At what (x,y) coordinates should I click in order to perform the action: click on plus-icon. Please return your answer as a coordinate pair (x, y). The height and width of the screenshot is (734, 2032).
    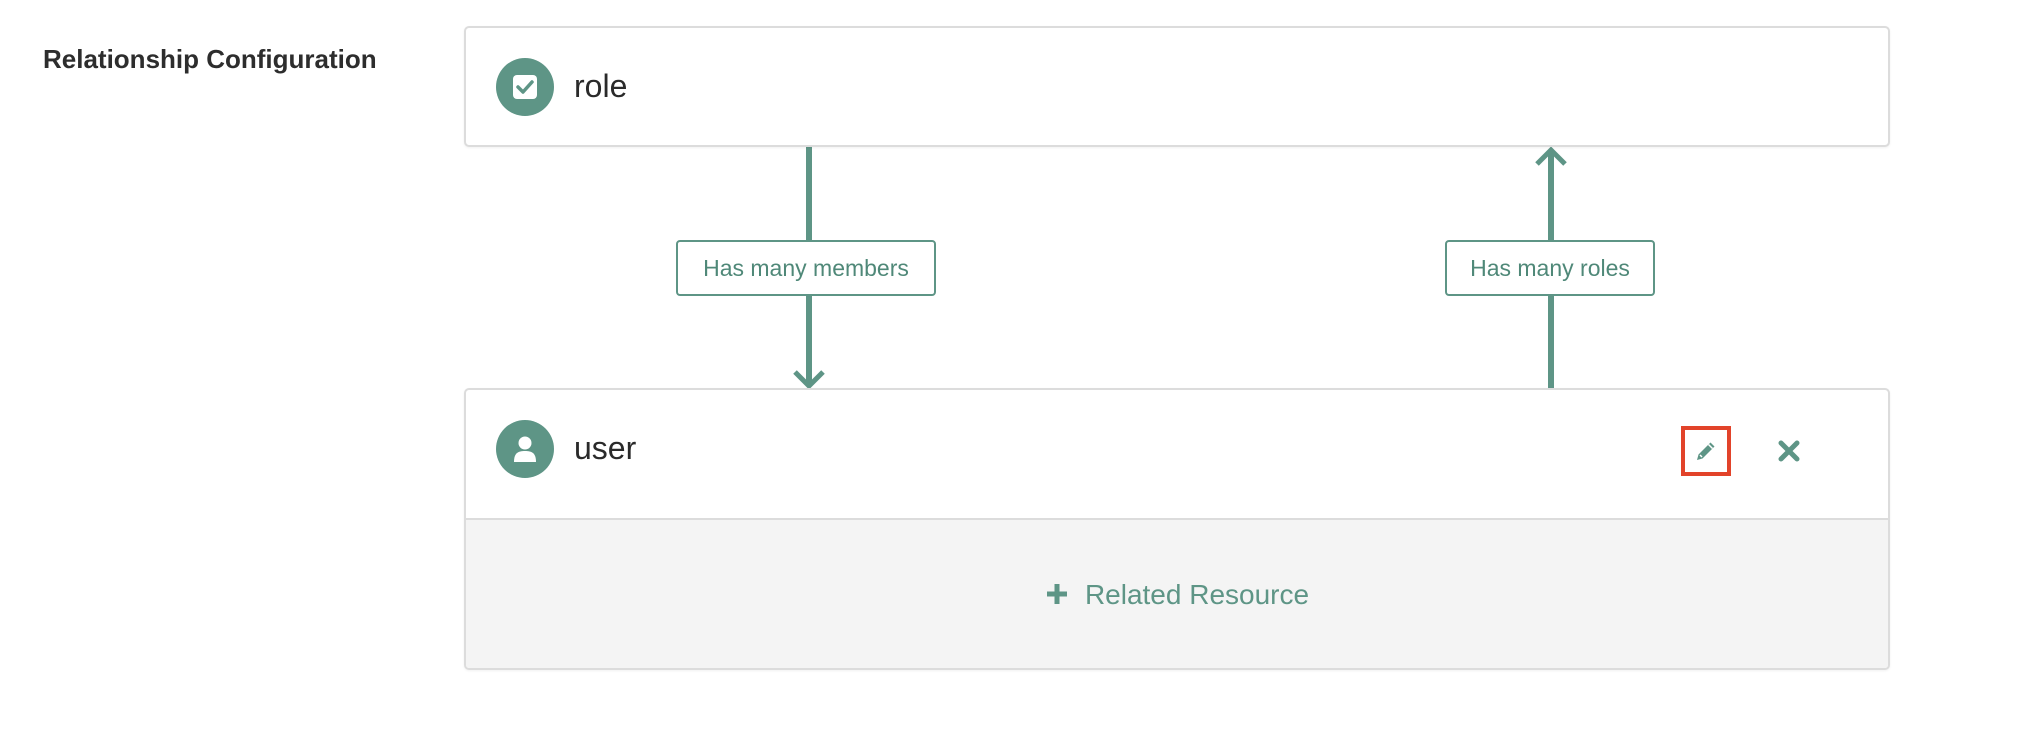
    Looking at the image, I should click on (1057, 595).